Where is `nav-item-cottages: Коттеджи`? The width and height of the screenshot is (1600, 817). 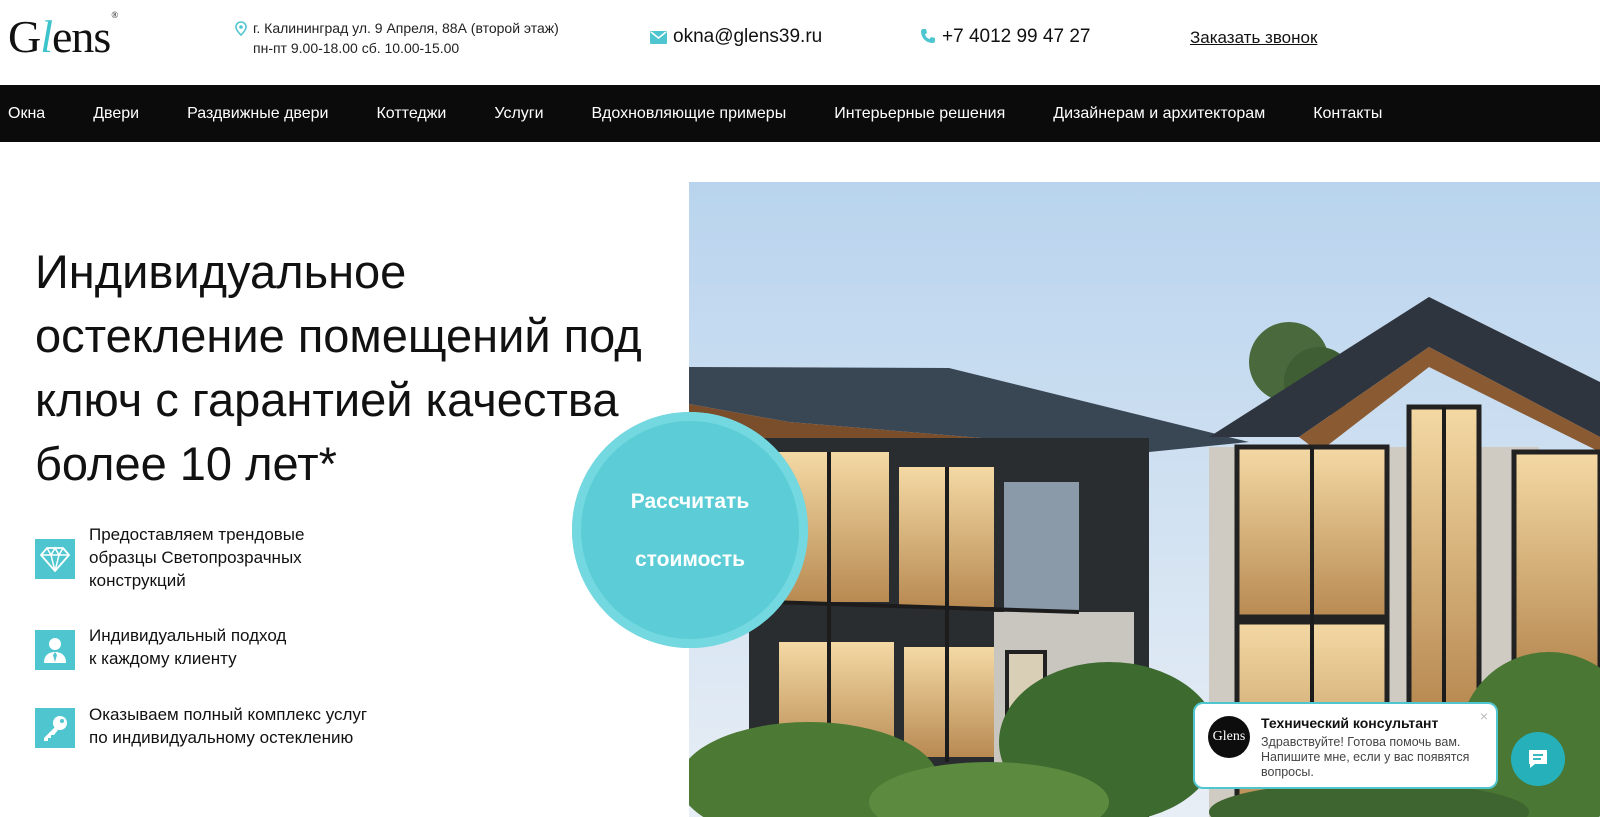
nav-item-cottages: Коттеджи is located at coordinates (407, 114).